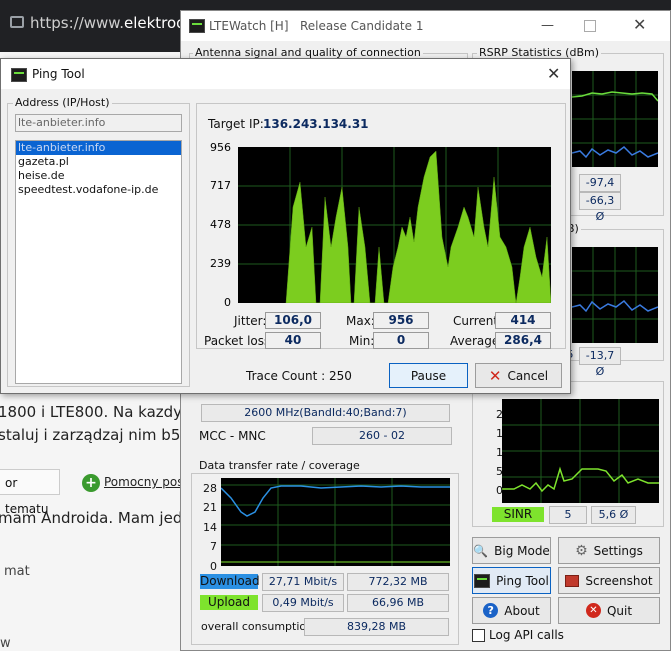 The image size is (671, 651). What do you see at coordinates (220, 185) in the screenshot?
I see `ping-y-tick: 717` at bounding box center [220, 185].